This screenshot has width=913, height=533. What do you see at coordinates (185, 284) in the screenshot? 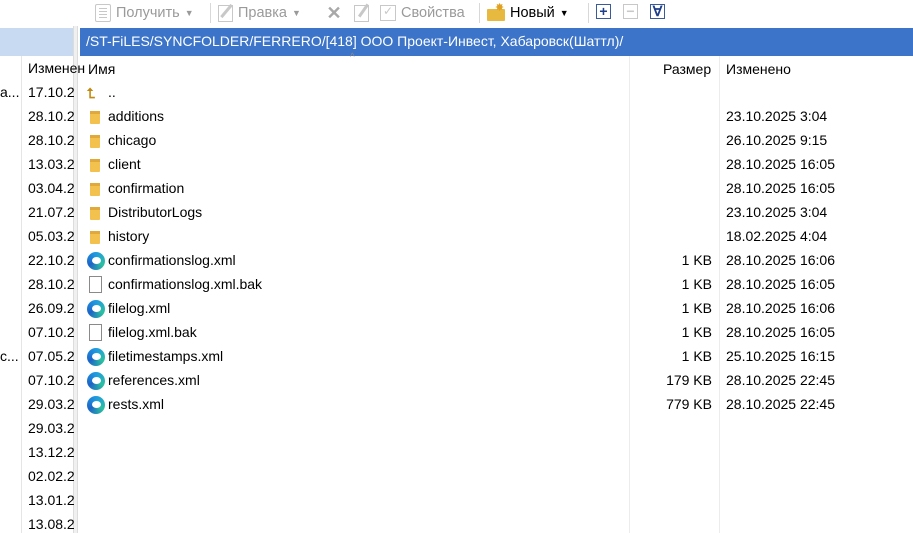
I see `file-name: confirmationslog.xml.bak` at bounding box center [185, 284].